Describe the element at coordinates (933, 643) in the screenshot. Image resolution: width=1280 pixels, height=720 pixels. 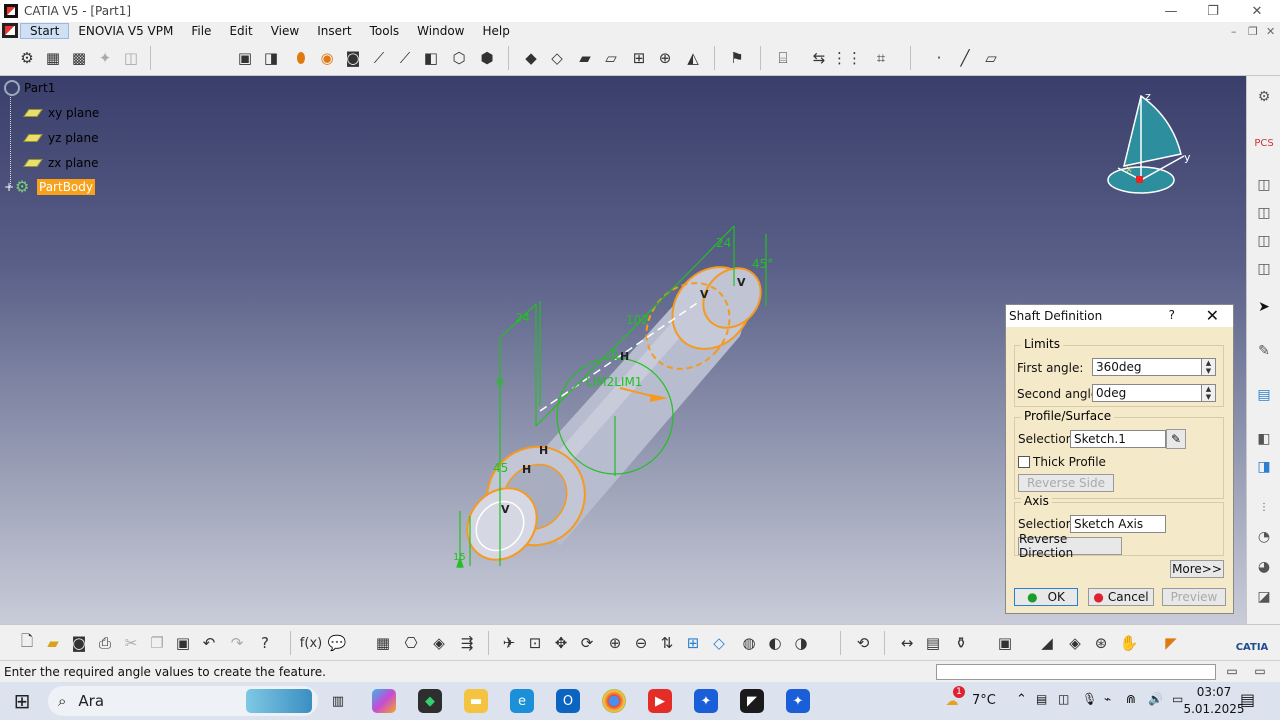
I see `measure-item-icon: ▤` at that location.